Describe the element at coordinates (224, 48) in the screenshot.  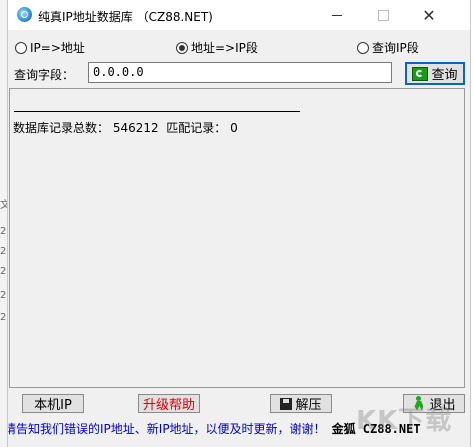
I see `radio-label: 地址=>IP段` at that location.